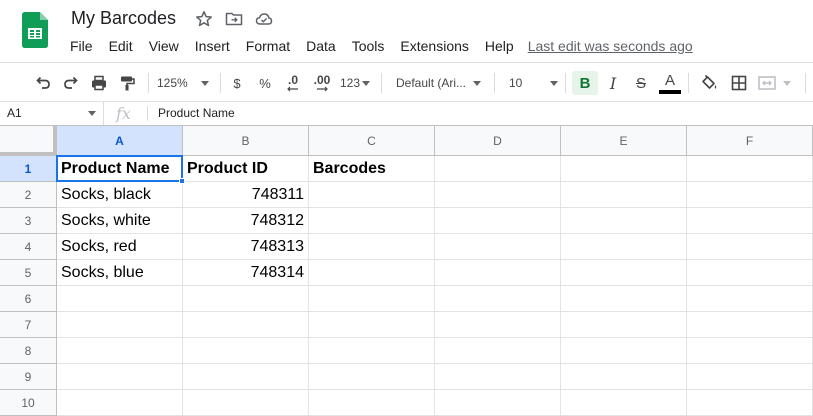 The width and height of the screenshot is (813, 416). Describe the element at coordinates (750, 299) in the screenshot. I see `cell-f6` at that location.